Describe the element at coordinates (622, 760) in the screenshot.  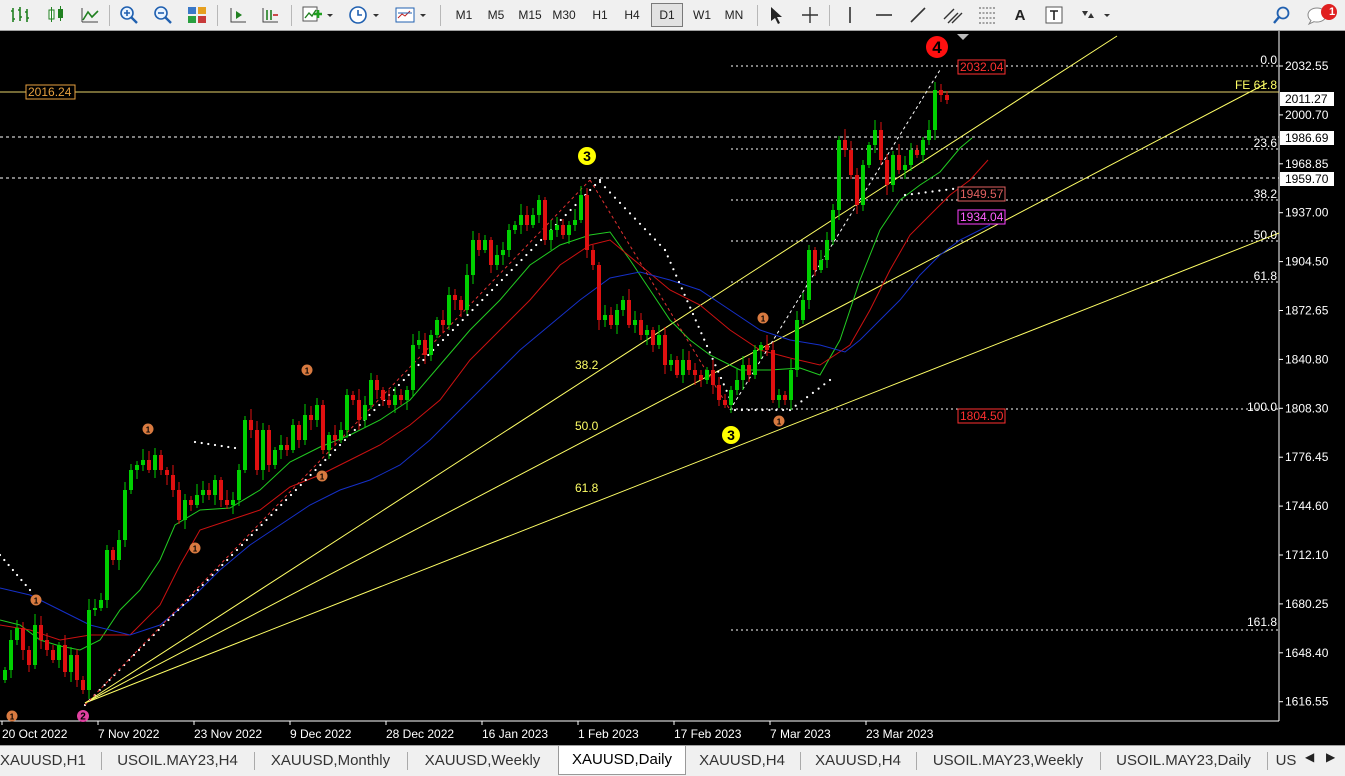
I see `chart-tab: XAUUSD,Daily` at that location.